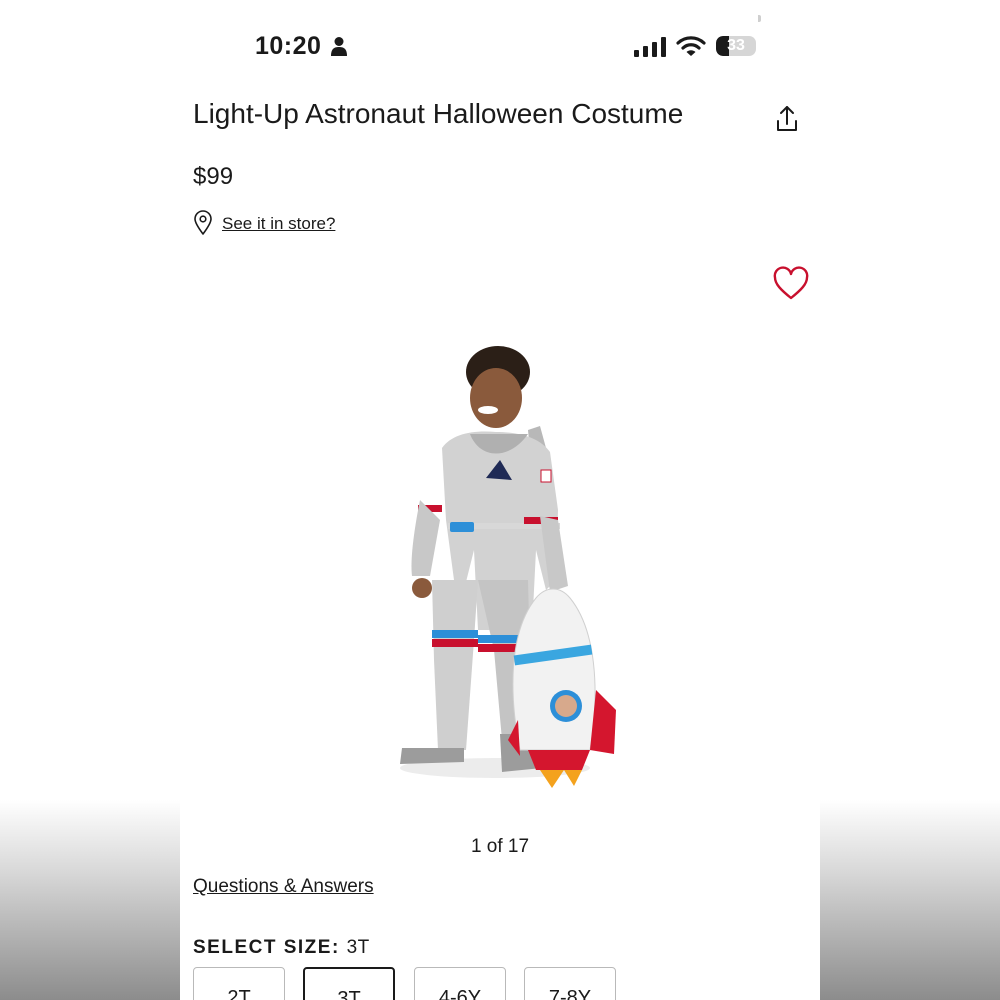 The image size is (1000, 1000). I want to click on battery-percentage: 33, so click(736, 45).